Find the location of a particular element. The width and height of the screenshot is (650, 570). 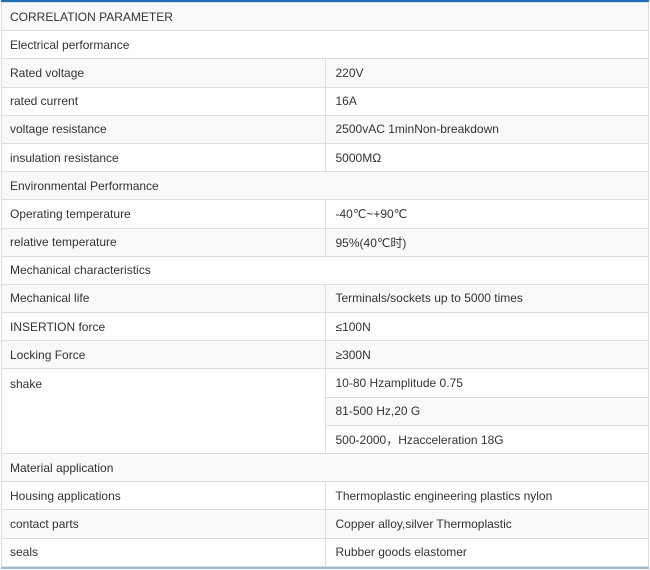

row-value: Copper alloy,silver Thermoplastic is located at coordinates (486, 524).